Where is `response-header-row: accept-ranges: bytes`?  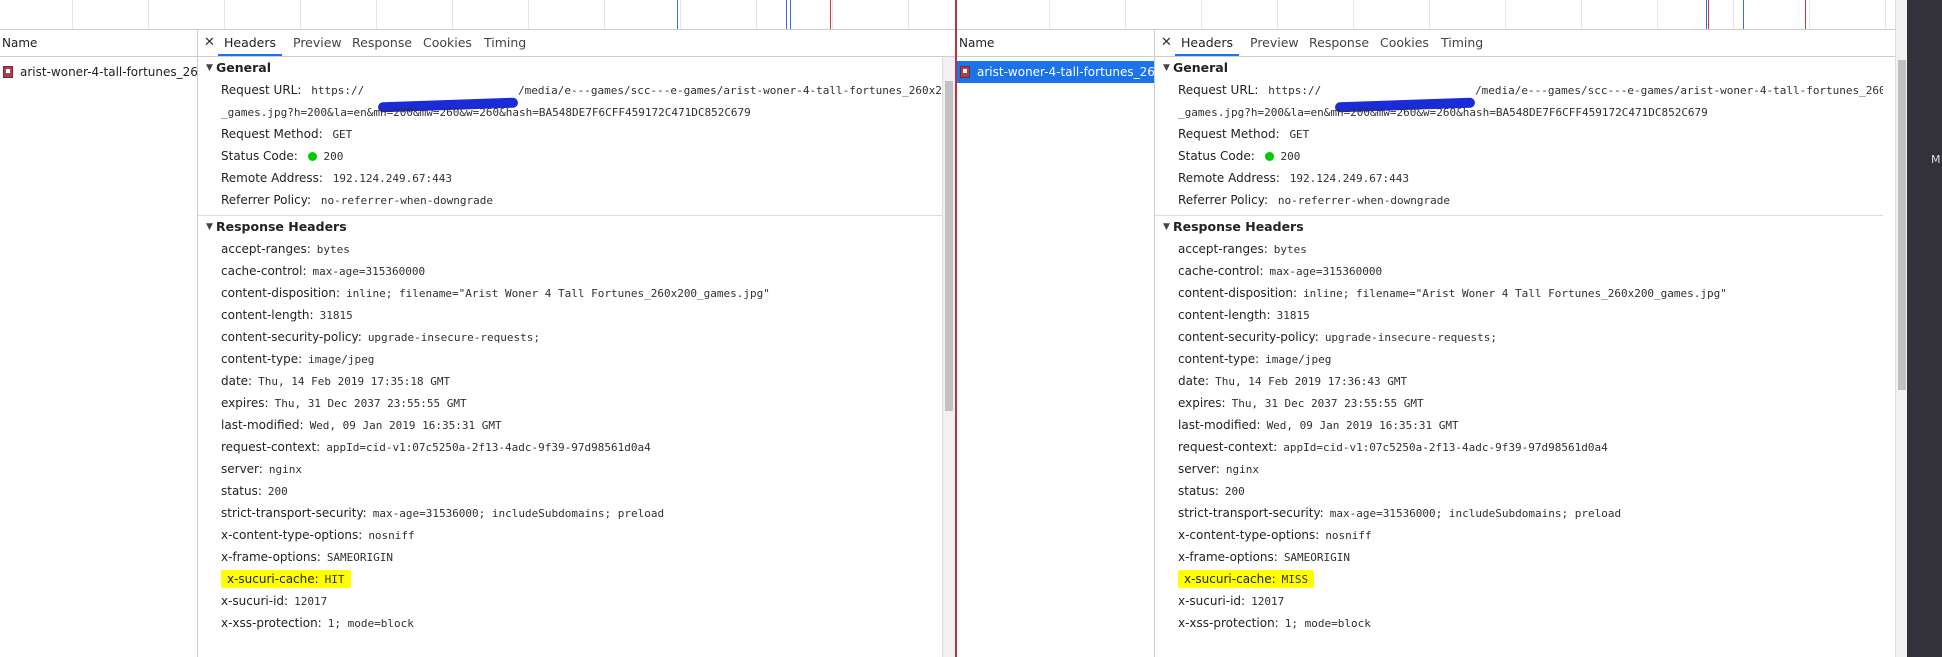
response-header-row: accept-ranges: bytes is located at coordinates (570, 249).